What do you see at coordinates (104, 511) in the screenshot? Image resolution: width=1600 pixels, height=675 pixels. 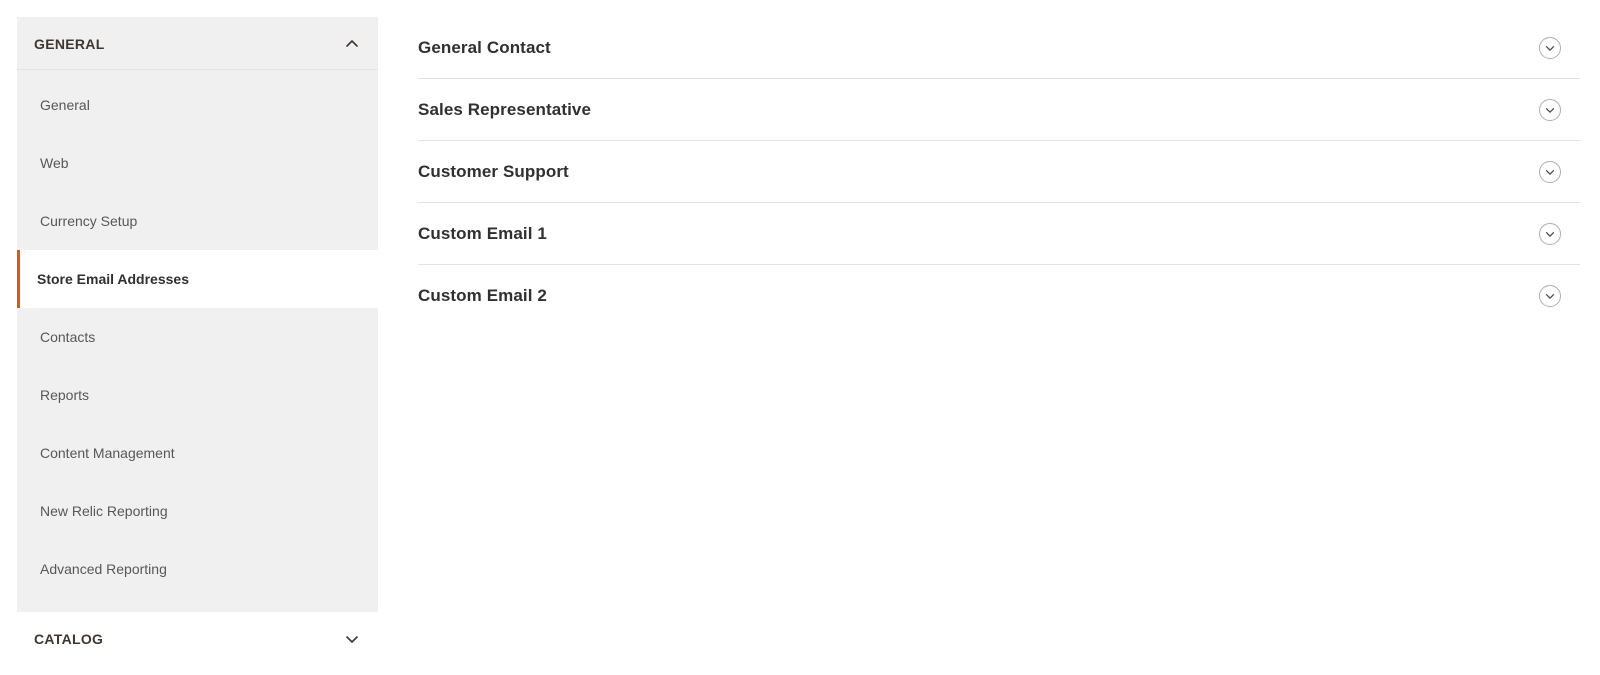 I see `sidebar-item-label: New Relic Reporting` at bounding box center [104, 511].